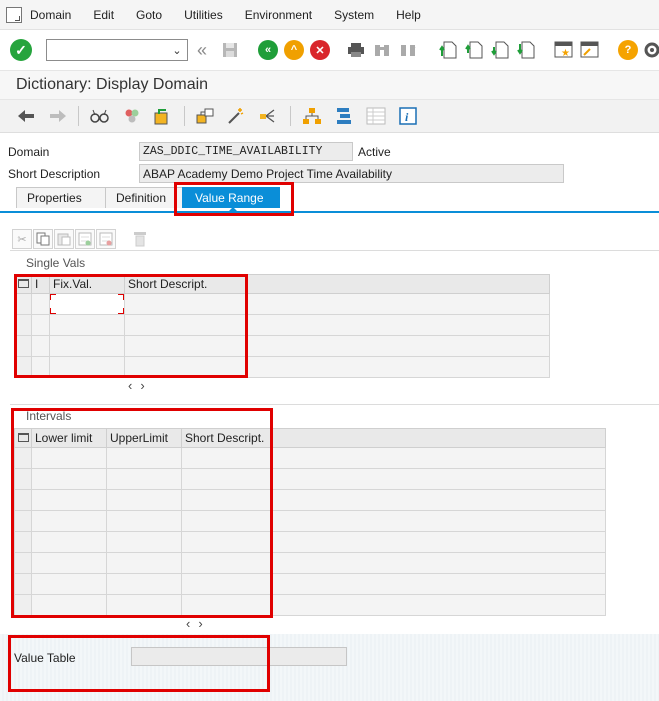 The height and width of the screenshot is (701, 659). Describe the element at coordinates (61, 197) in the screenshot. I see `tab-properties: Properties` at that location.